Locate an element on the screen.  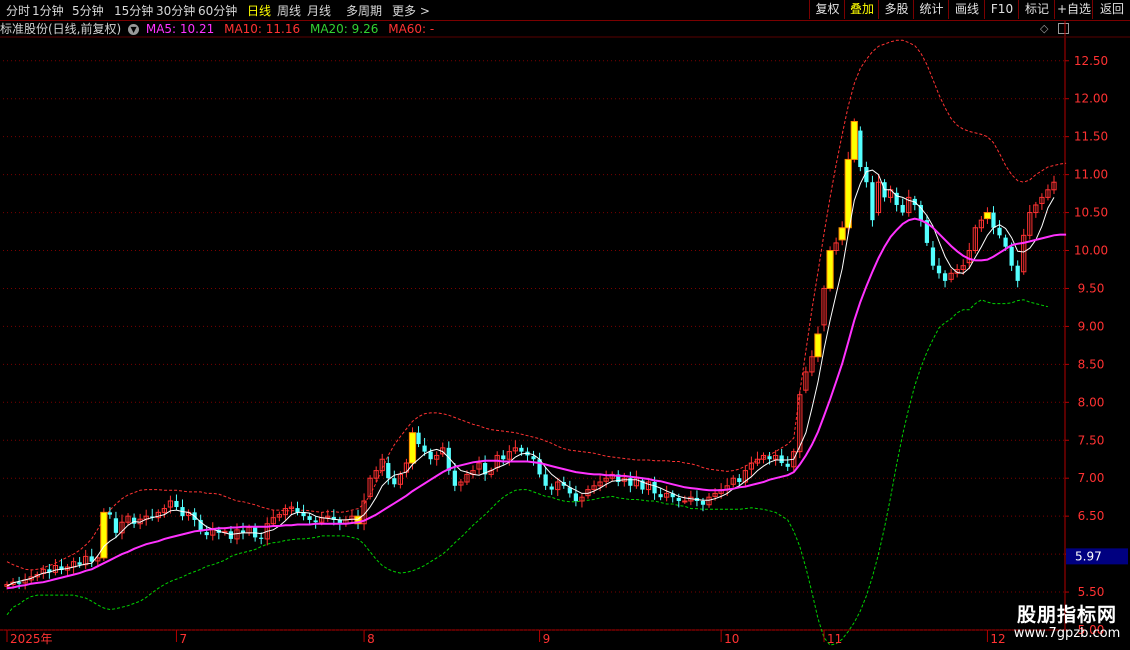
y-tick-label: 5.50 is located at coordinates (1091, 592).